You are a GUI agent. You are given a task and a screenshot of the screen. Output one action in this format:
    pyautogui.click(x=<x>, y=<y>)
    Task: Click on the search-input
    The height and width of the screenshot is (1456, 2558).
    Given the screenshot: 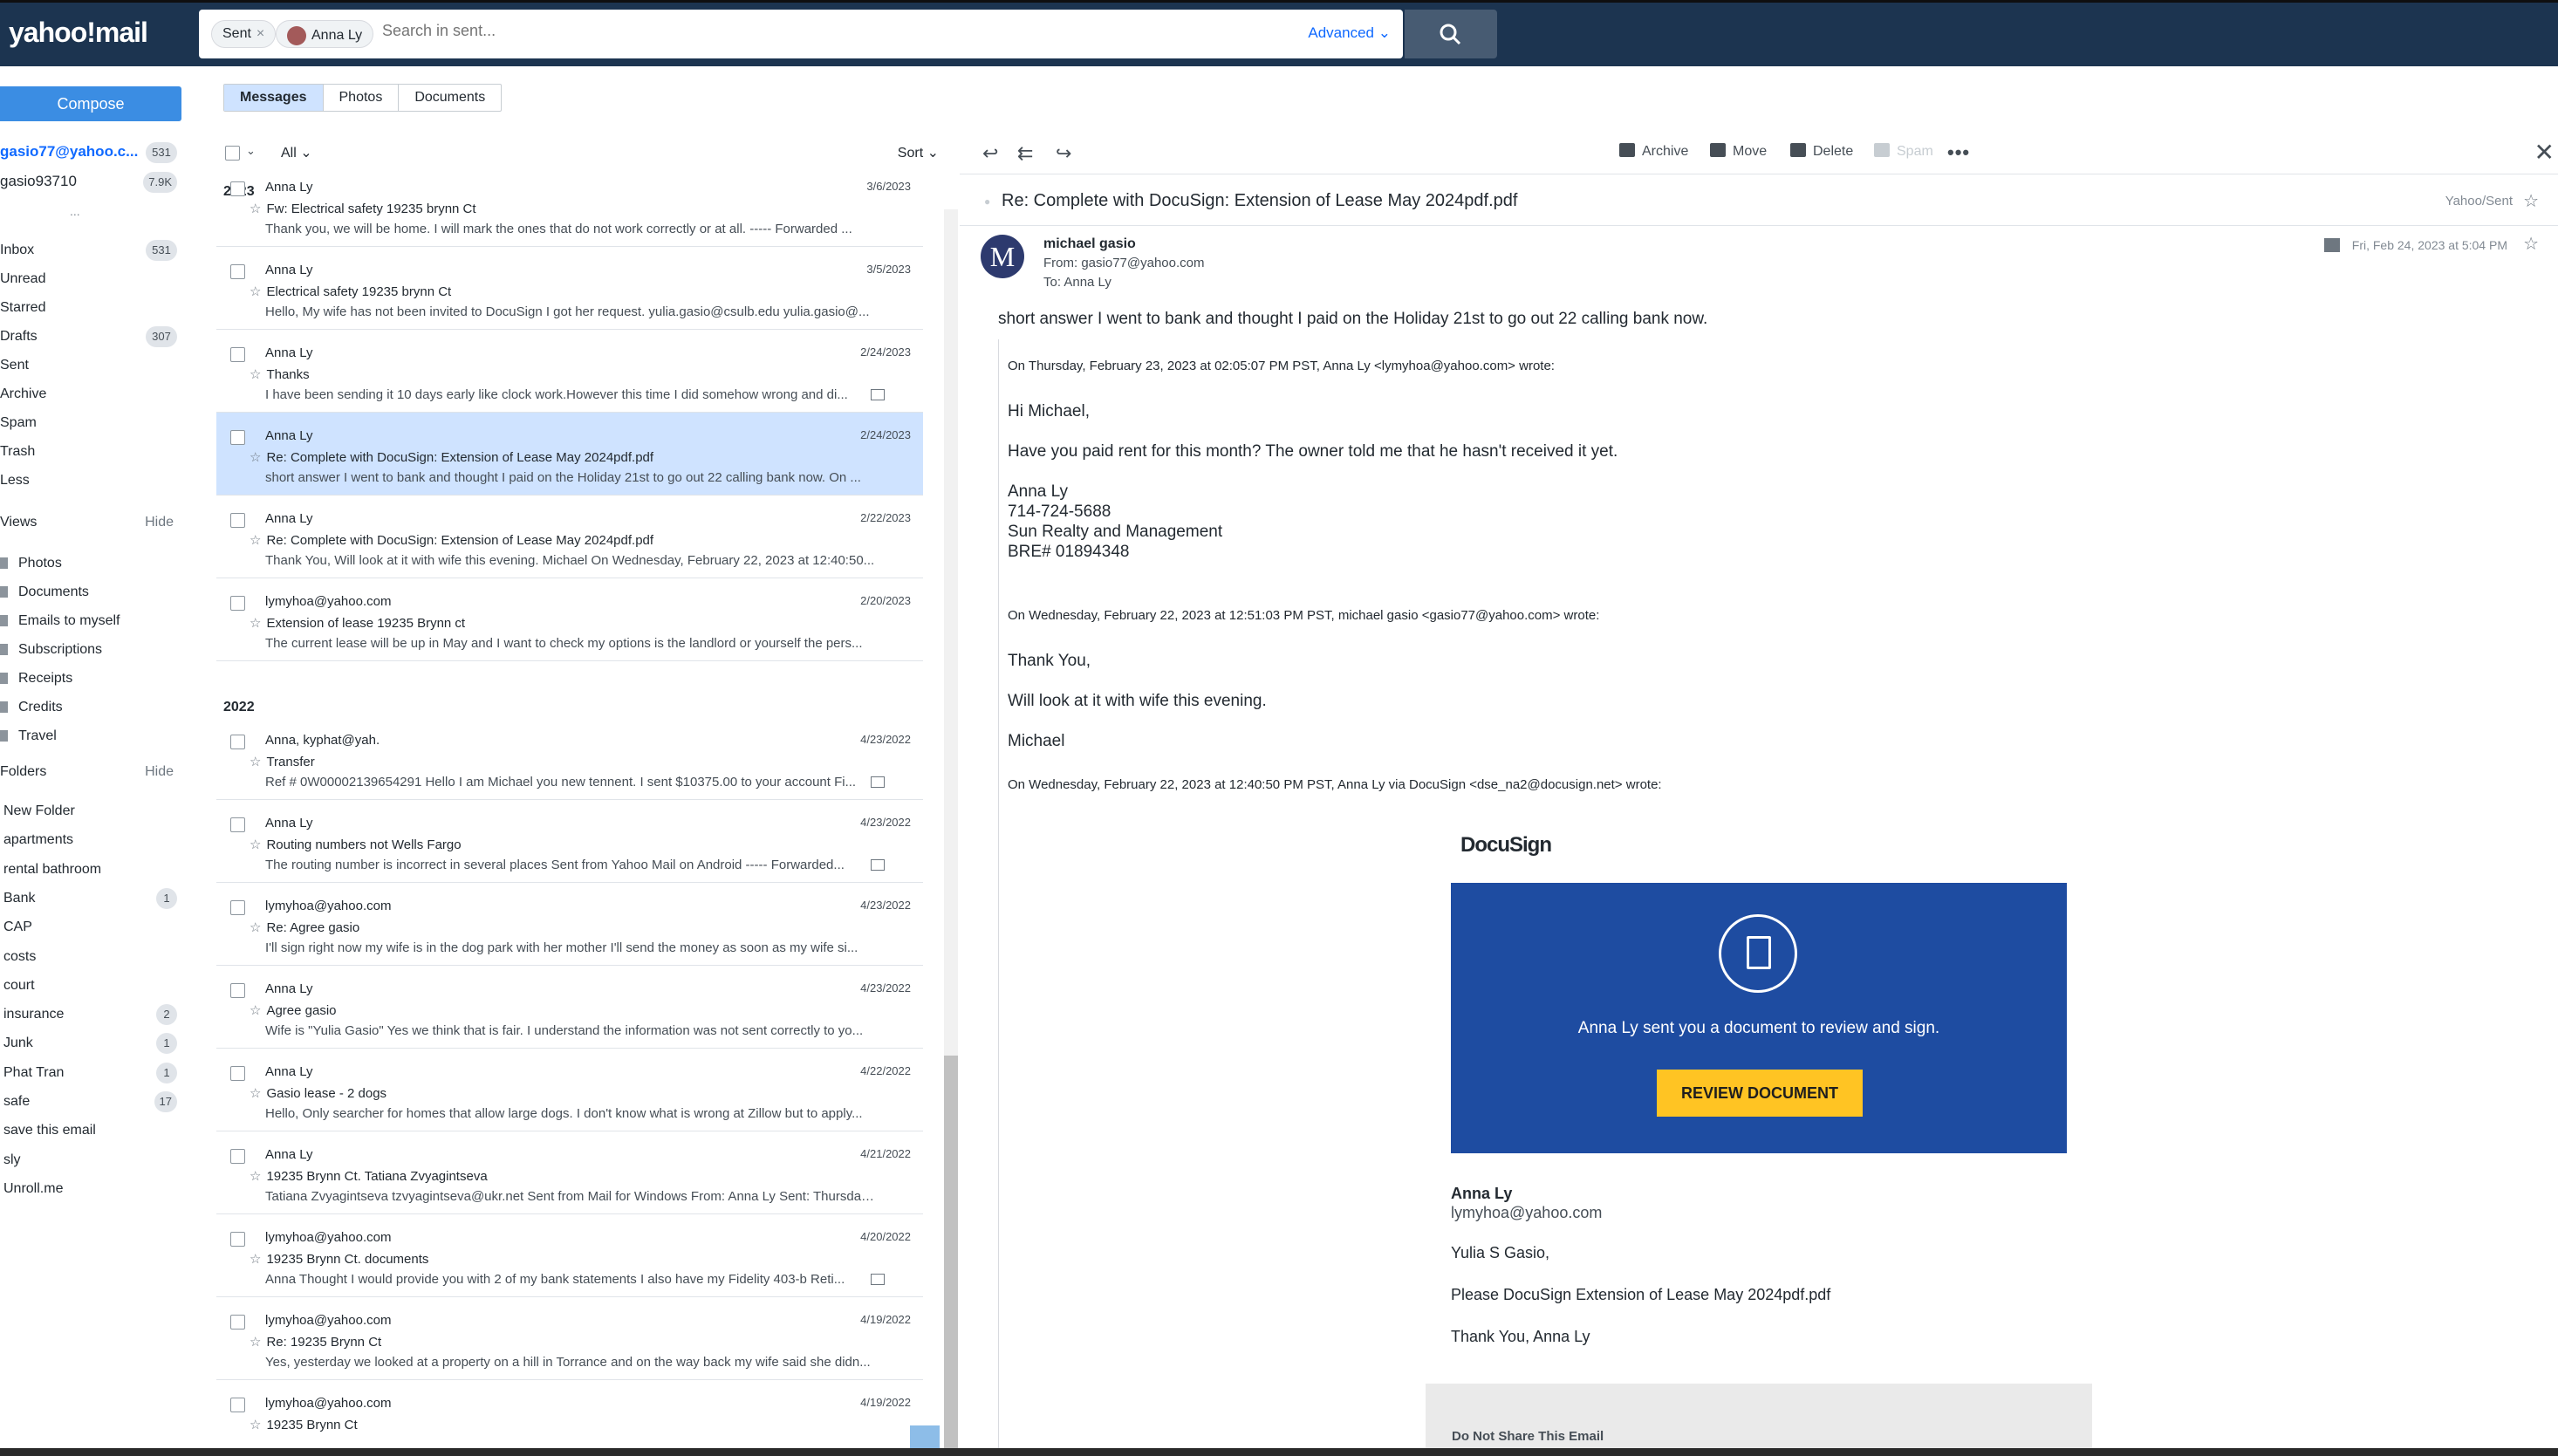 What is the action you would take?
    pyautogui.click(x=617, y=31)
    